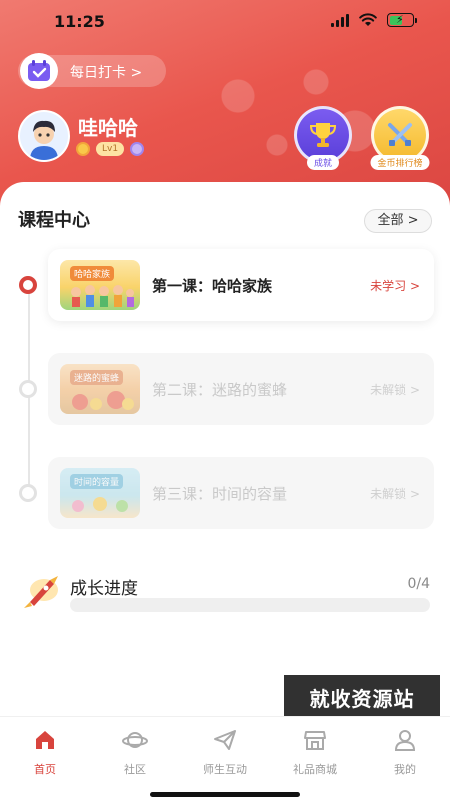  I want to click on lesson-status: 未学习 >, so click(395, 285).